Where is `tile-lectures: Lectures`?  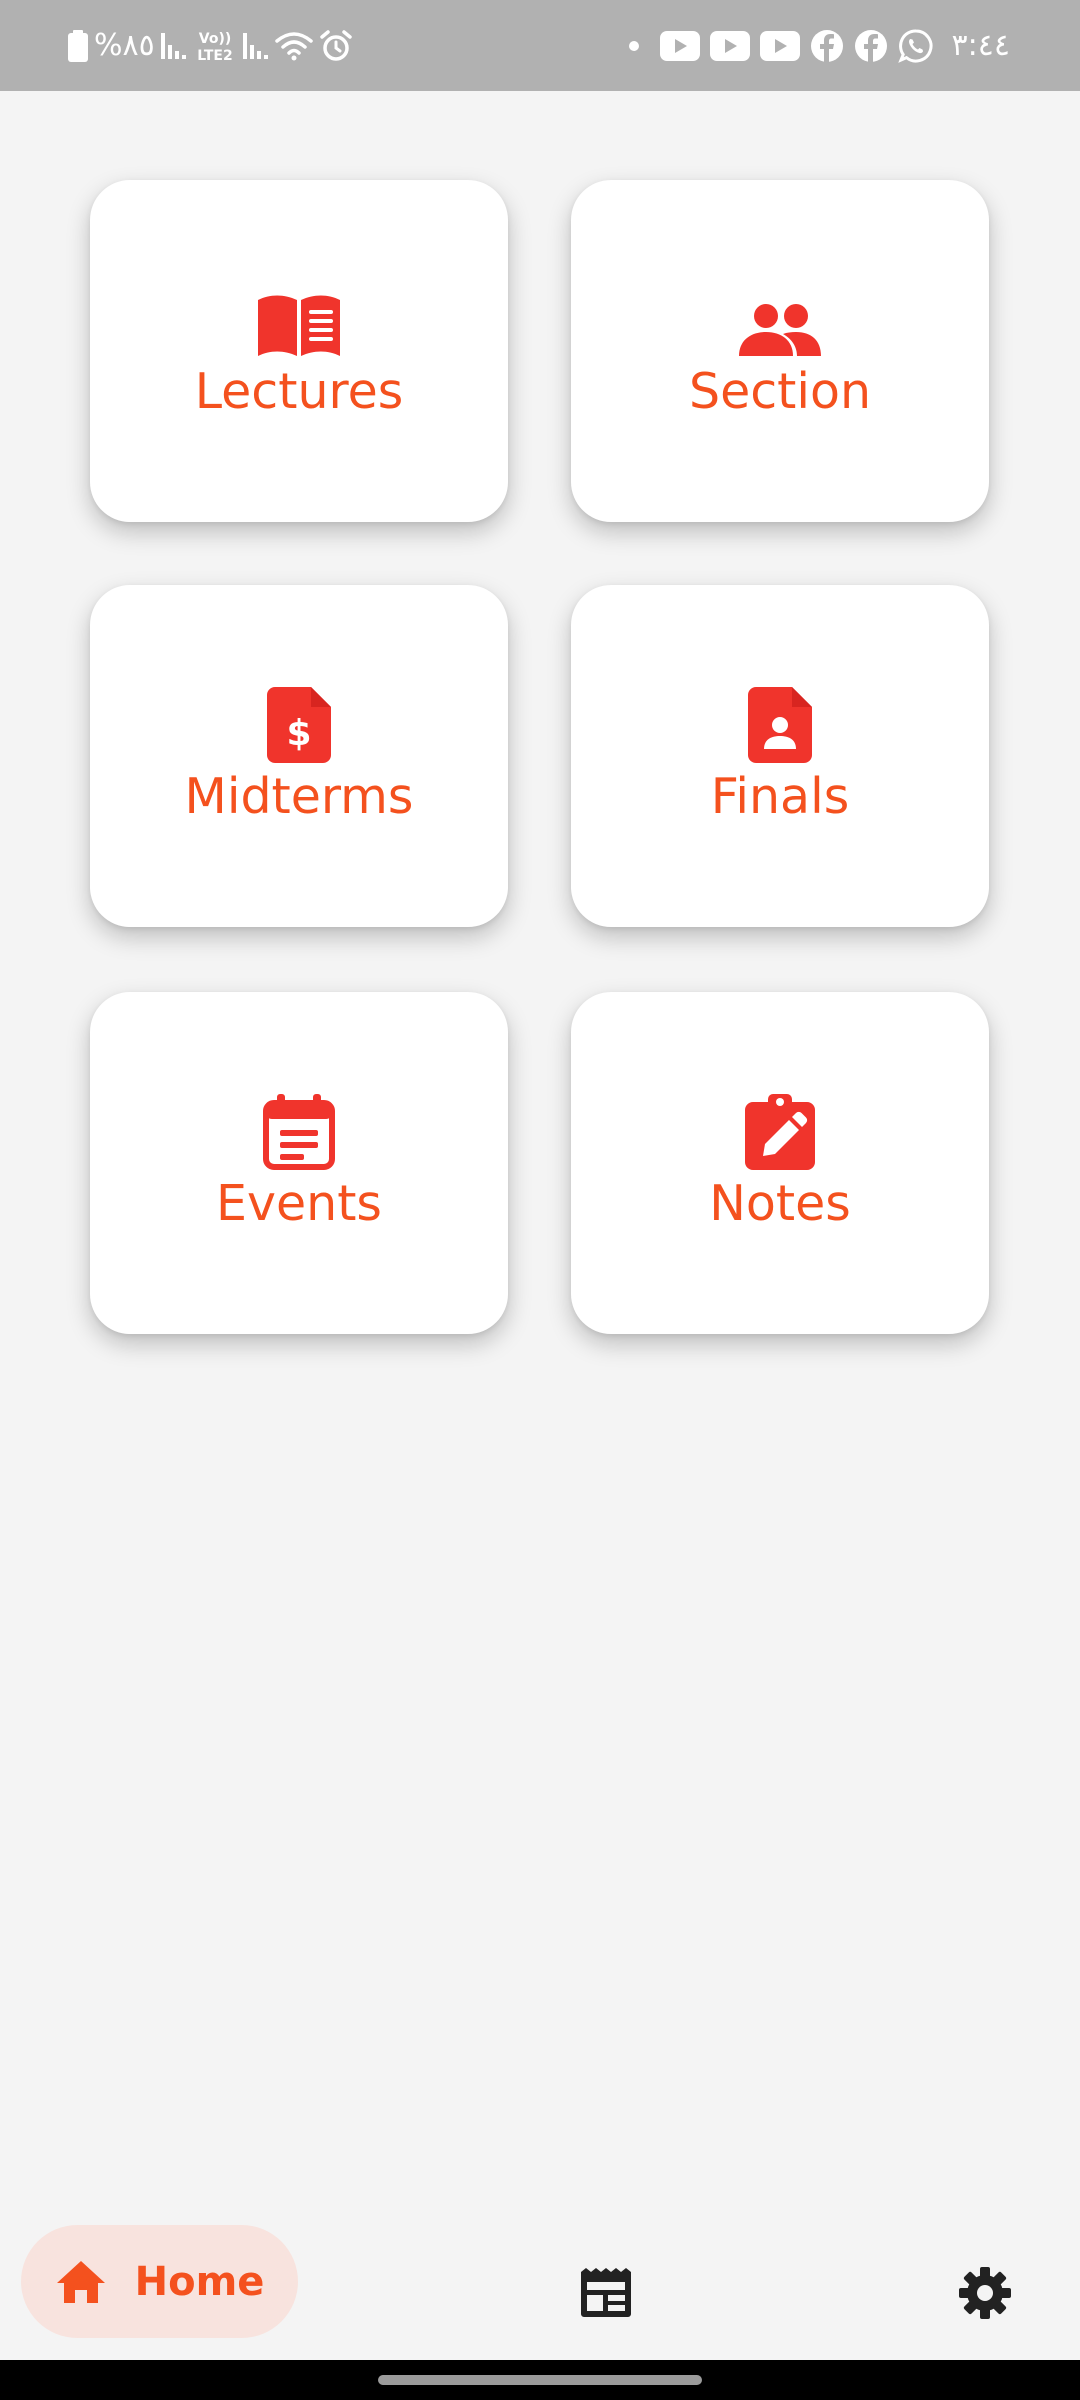 tile-lectures: Lectures is located at coordinates (299, 351).